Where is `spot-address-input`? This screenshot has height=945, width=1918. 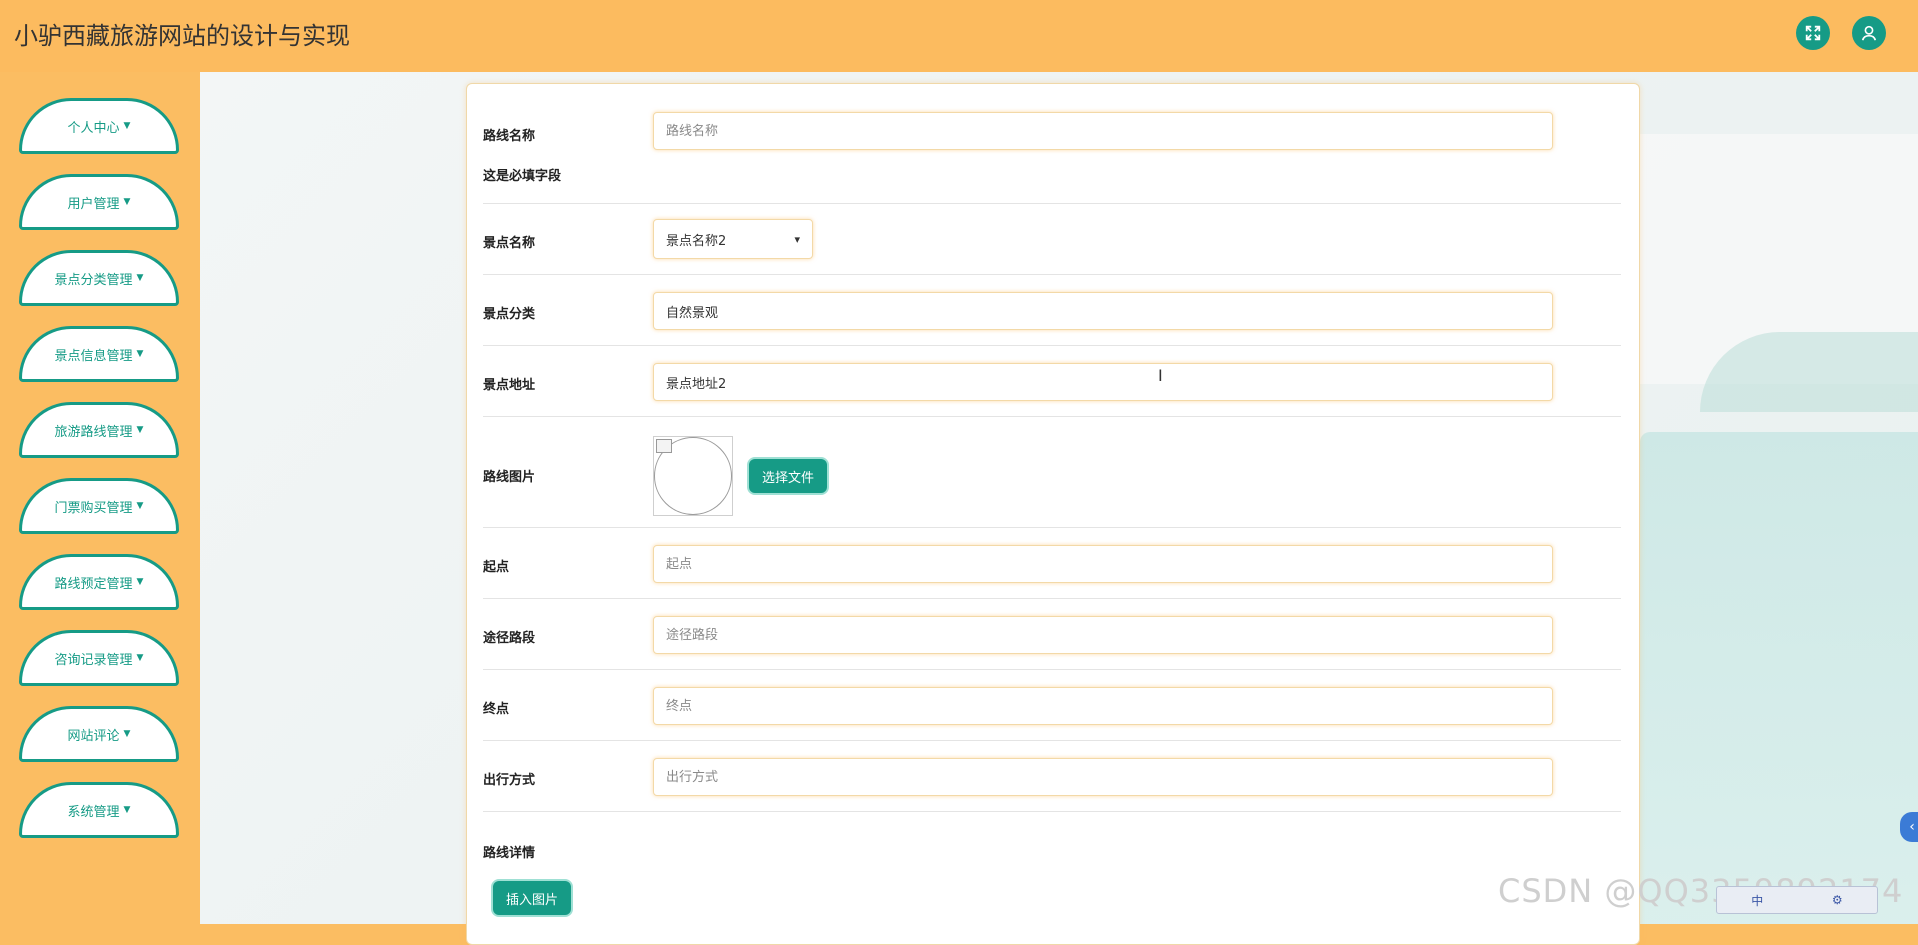
spot-address-input is located at coordinates (1103, 382).